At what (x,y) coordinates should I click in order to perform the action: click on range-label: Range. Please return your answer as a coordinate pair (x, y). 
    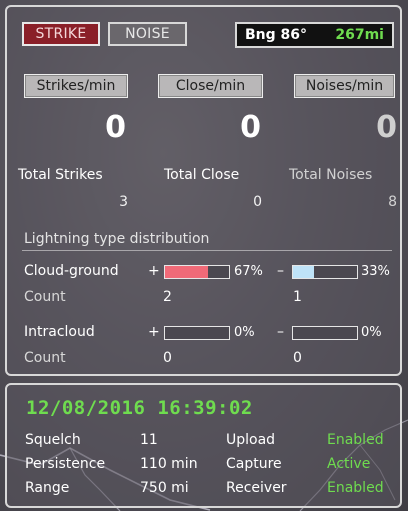
    Looking at the image, I should click on (47, 488).